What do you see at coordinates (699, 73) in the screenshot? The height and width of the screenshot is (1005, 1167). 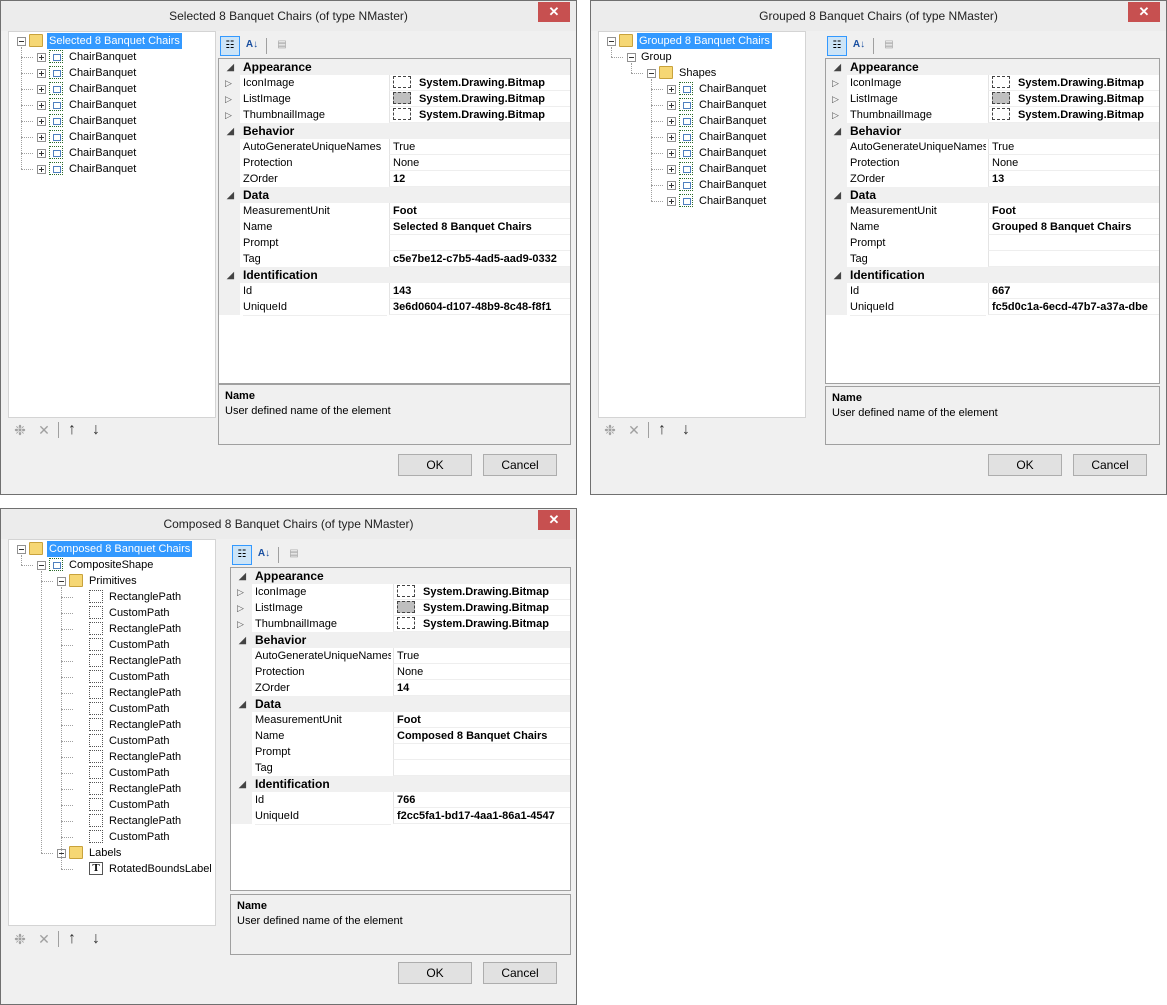 I see `tree-node: Shapes` at bounding box center [699, 73].